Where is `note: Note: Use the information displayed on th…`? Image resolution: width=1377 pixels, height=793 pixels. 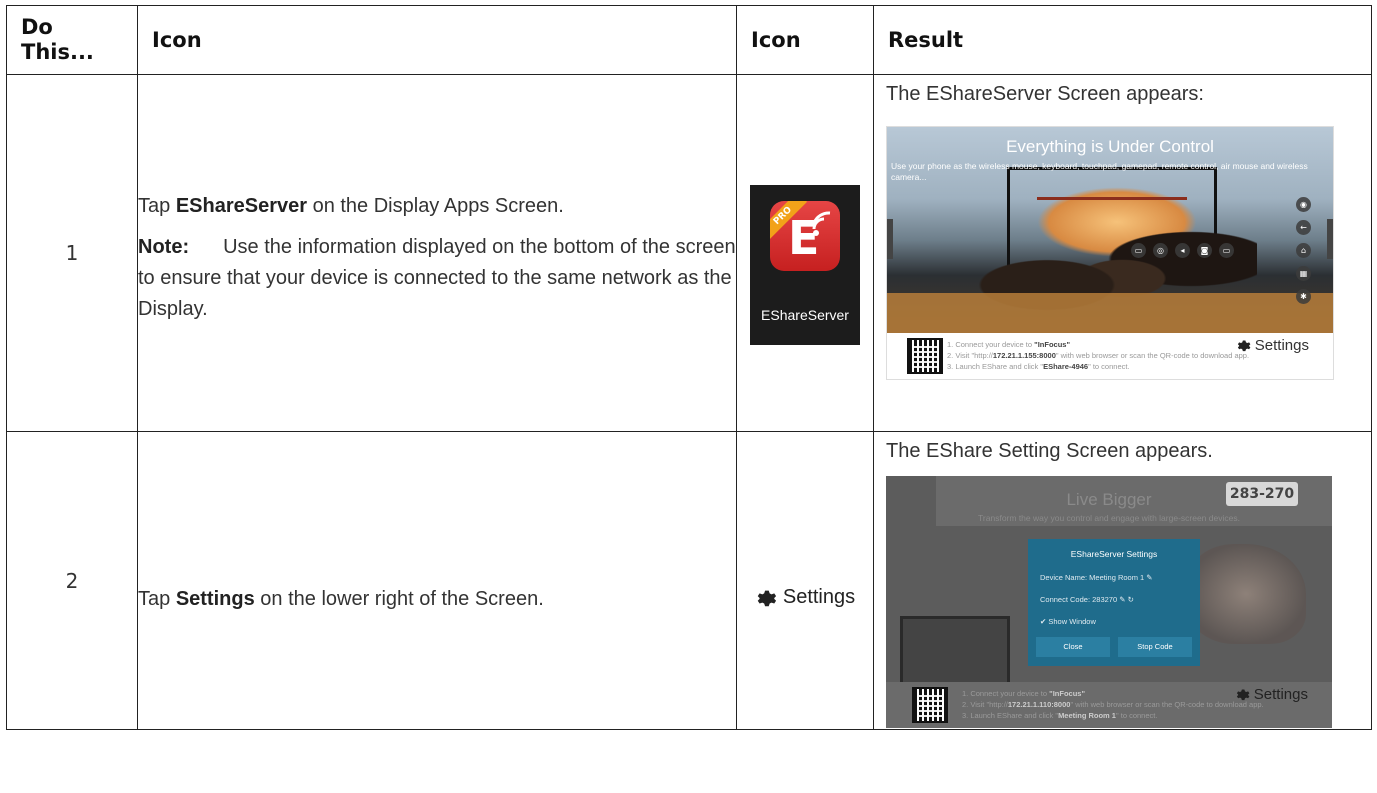
note: Note: Use the information displayed on th… is located at coordinates (437, 278).